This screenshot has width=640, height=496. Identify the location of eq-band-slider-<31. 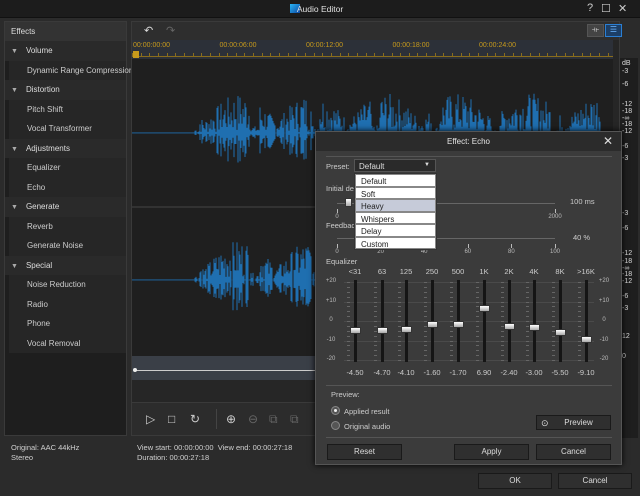
(355, 330).